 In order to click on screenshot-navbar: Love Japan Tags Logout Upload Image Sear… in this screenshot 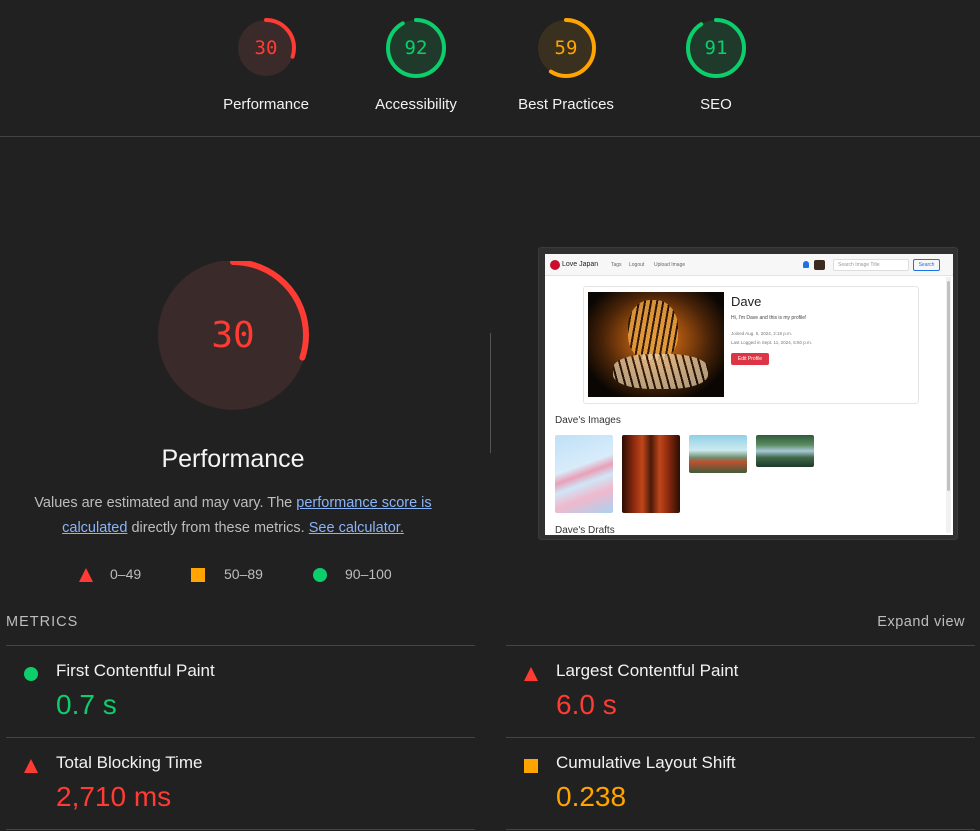, I will do `click(749, 265)`.